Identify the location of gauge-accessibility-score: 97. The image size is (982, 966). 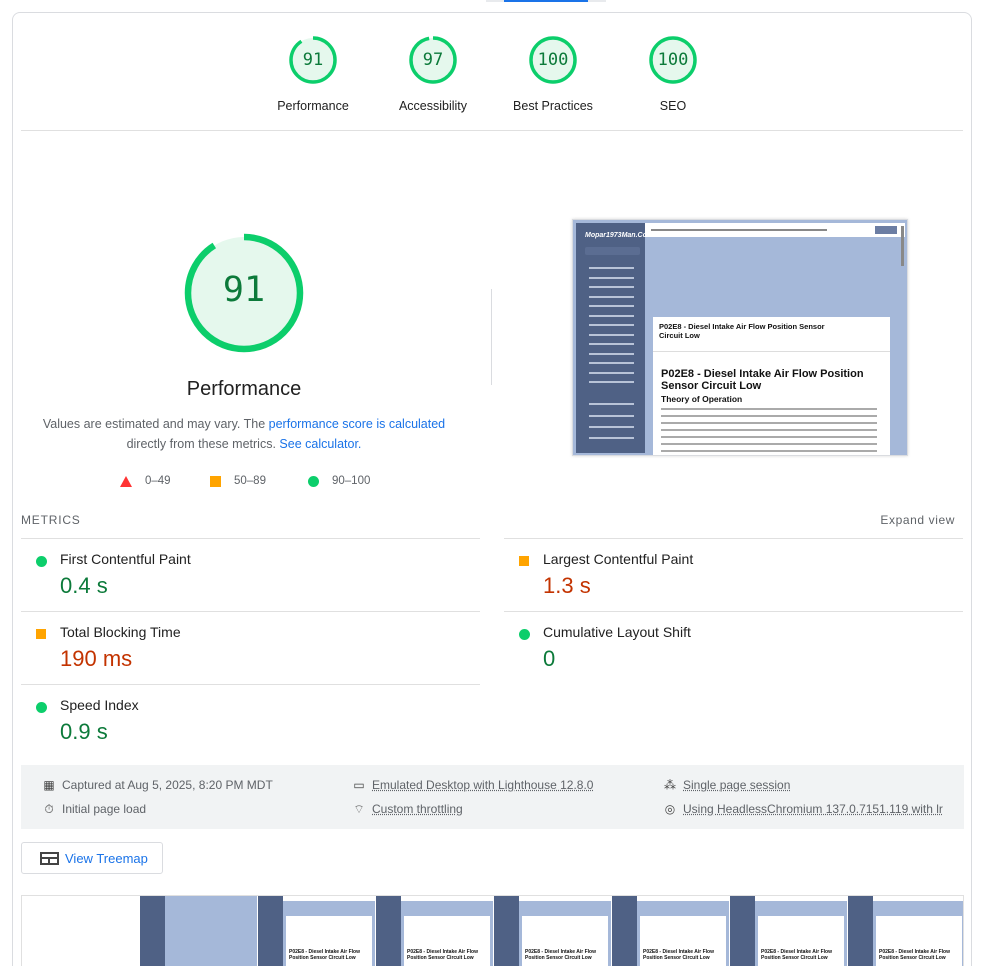
(433, 60).